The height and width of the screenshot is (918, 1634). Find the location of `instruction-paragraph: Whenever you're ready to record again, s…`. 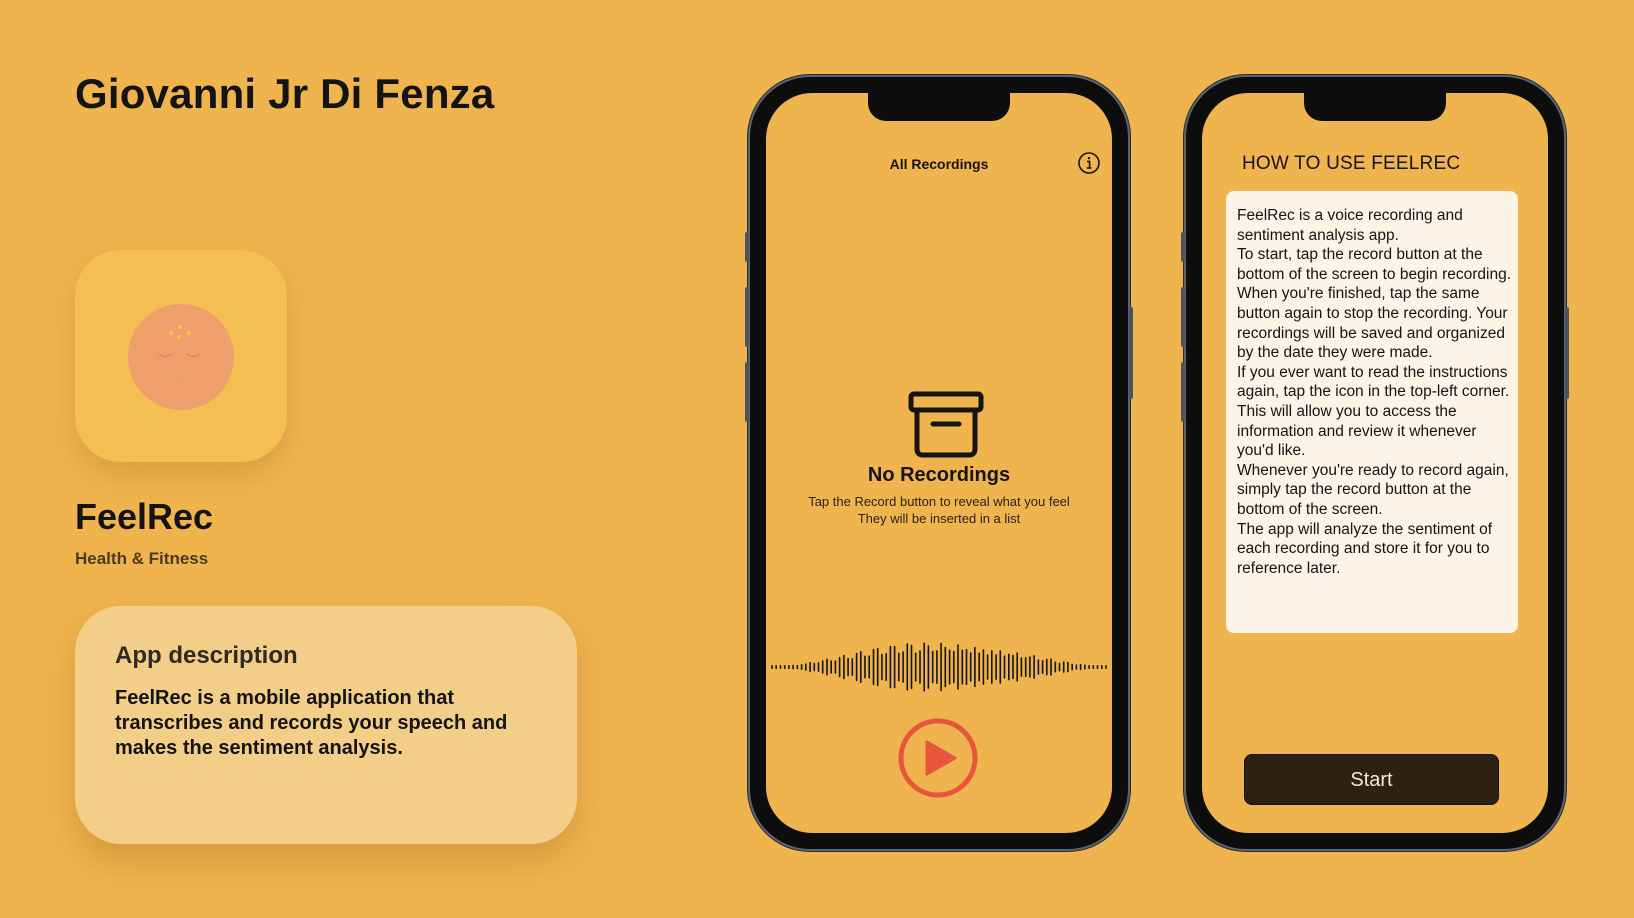

instruction-paragraph: Whenever you're ready to record again, s… is located at coordinates (1373, 489).